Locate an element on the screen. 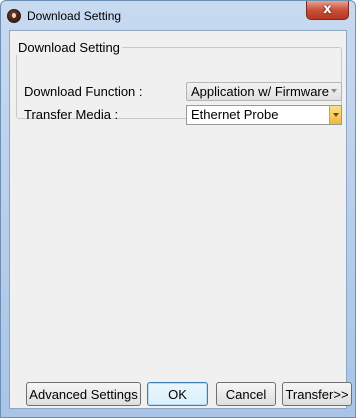 The height and width of the screenshot is (418, 356). advanced-settings-button: Advanced Settings is located at coordinates (83, 394).